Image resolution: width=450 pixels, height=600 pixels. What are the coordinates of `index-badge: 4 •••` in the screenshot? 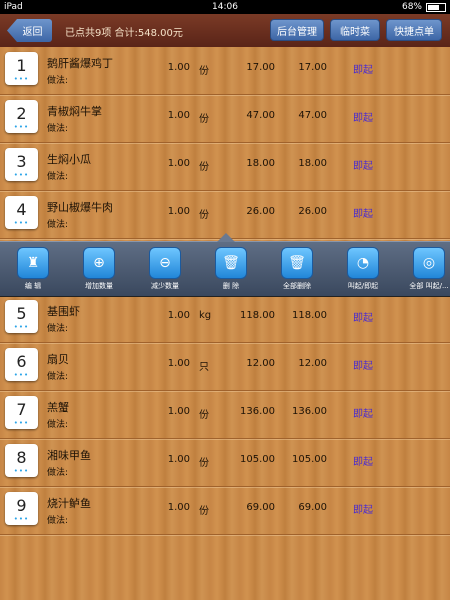 It's located at (21, 212).